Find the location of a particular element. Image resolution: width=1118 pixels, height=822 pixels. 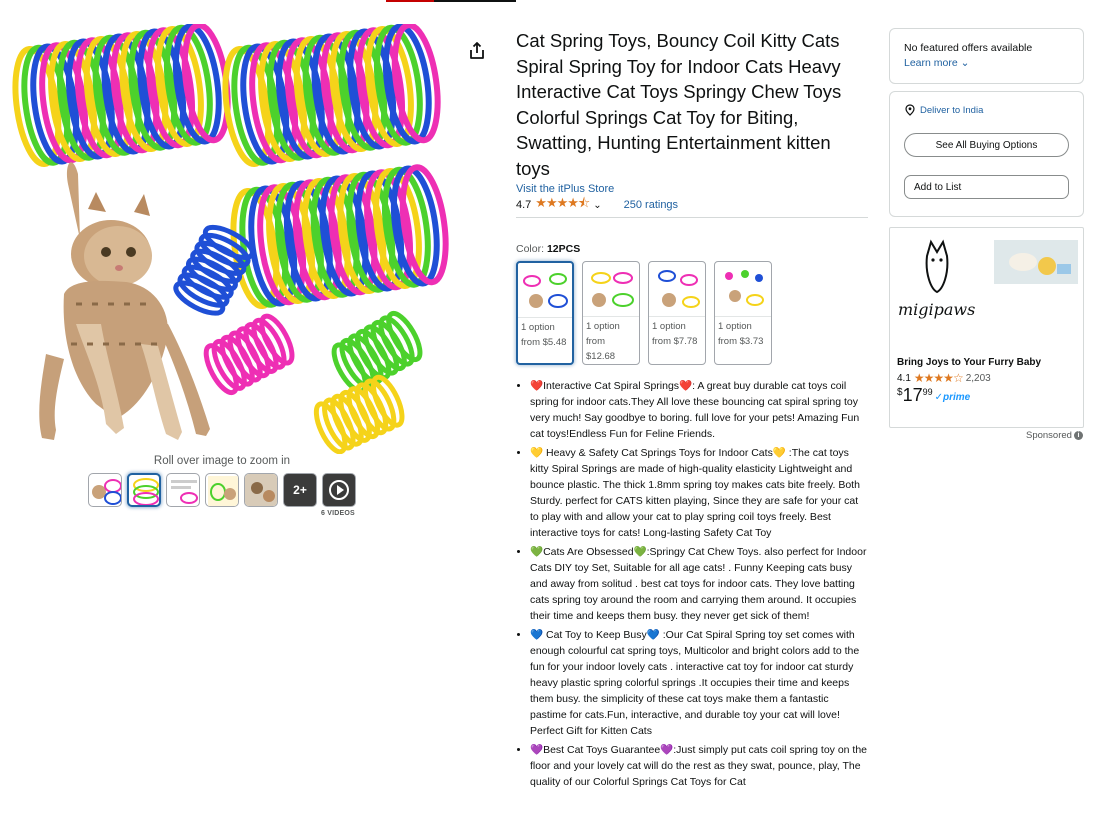

video-thumbnail is located at coordinates (339, 490).